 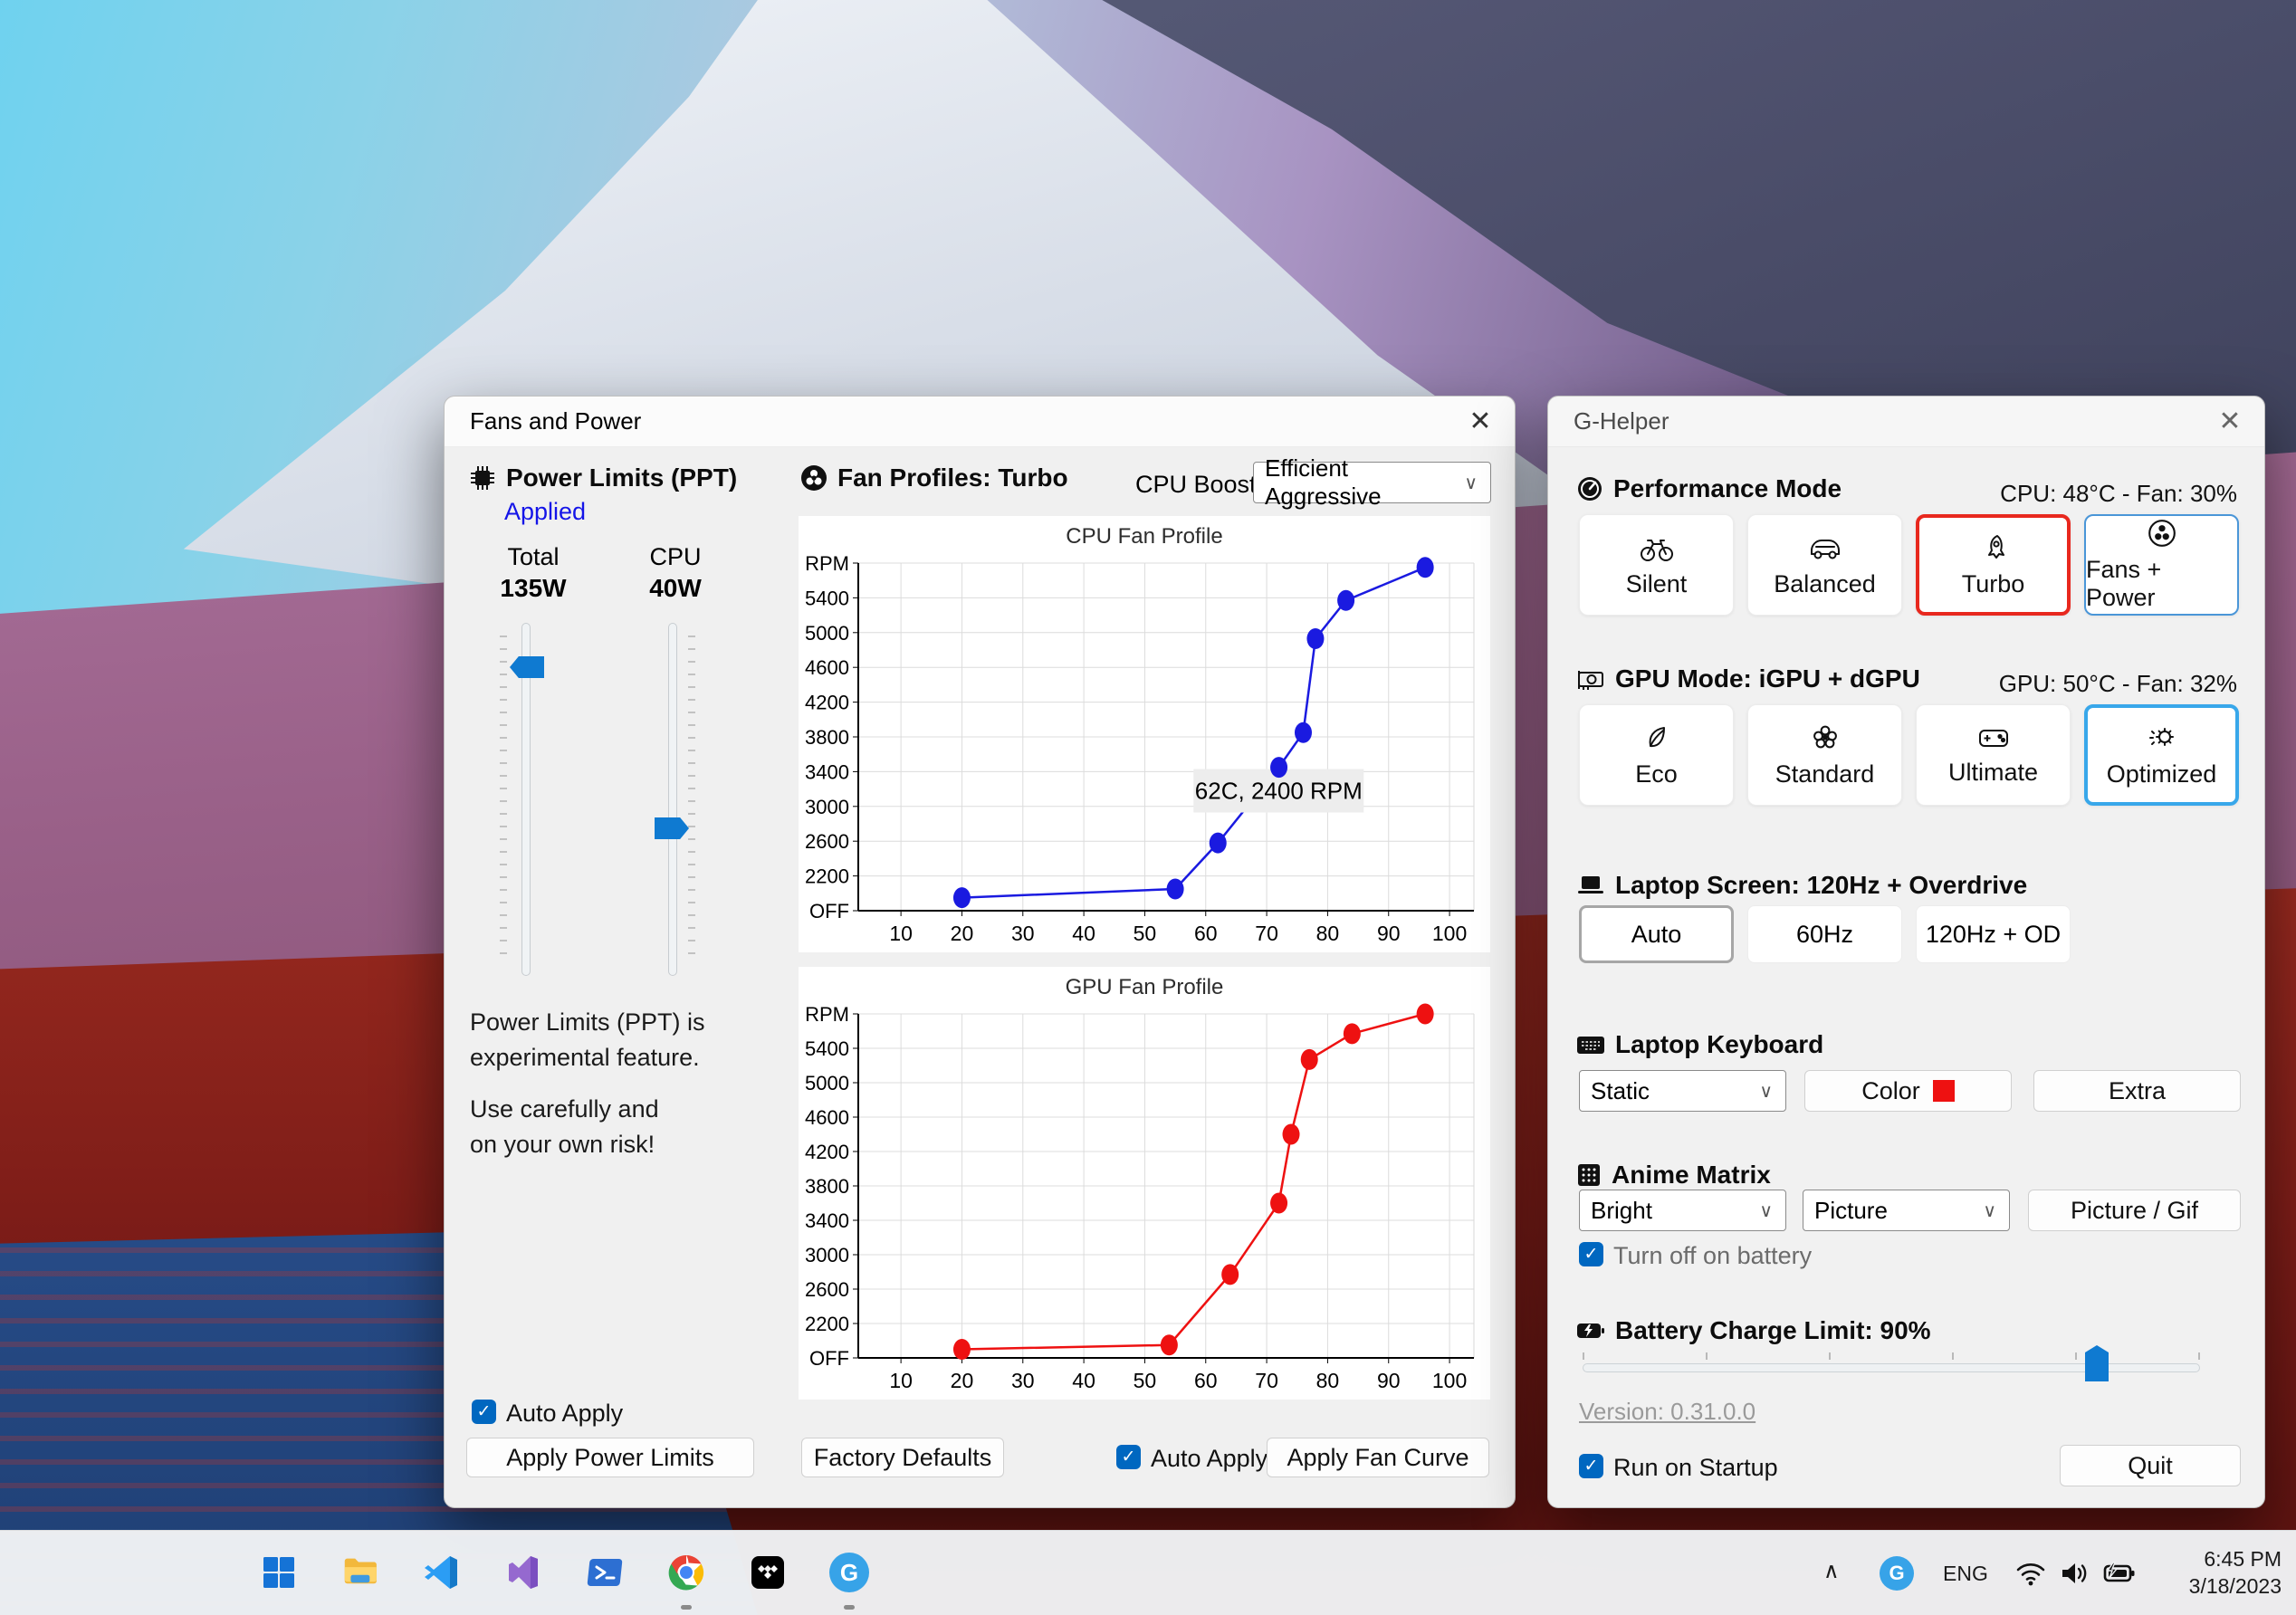 I want to click on visual-studio-button, so click(x=523, y=1572).